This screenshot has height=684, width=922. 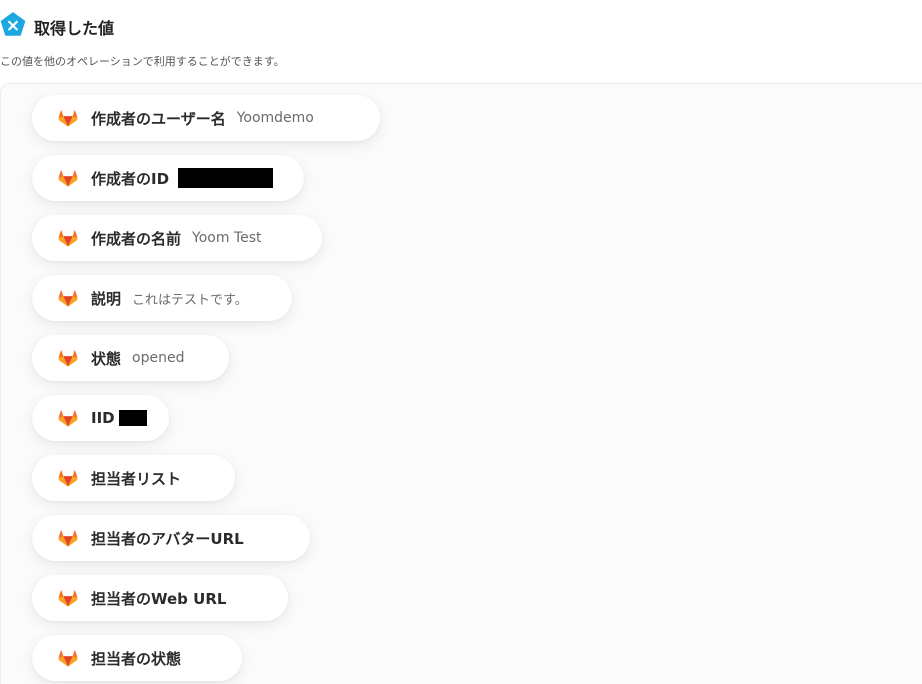 What do you see at coordinates (142, 61) in the screenshot?
I see `page-subtitle: この値を他のオペレーションで利用することができます。` at bounding box center [142, 61].